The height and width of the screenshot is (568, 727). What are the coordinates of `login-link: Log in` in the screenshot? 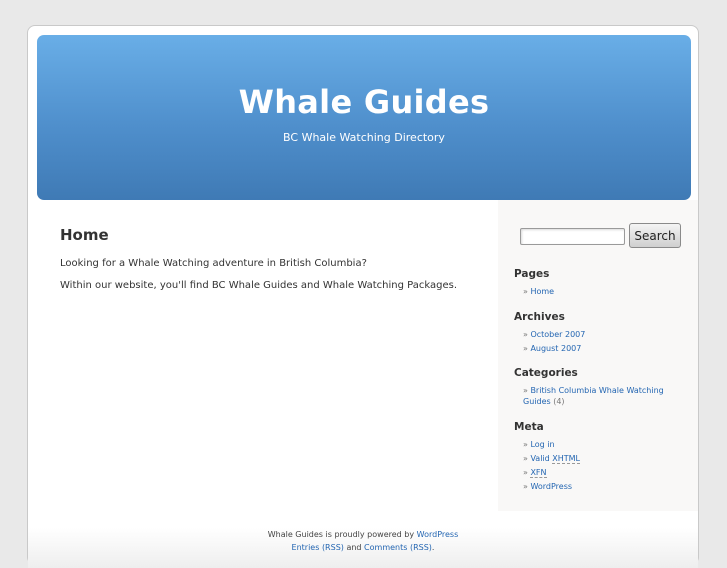 It's located at (542, 444).